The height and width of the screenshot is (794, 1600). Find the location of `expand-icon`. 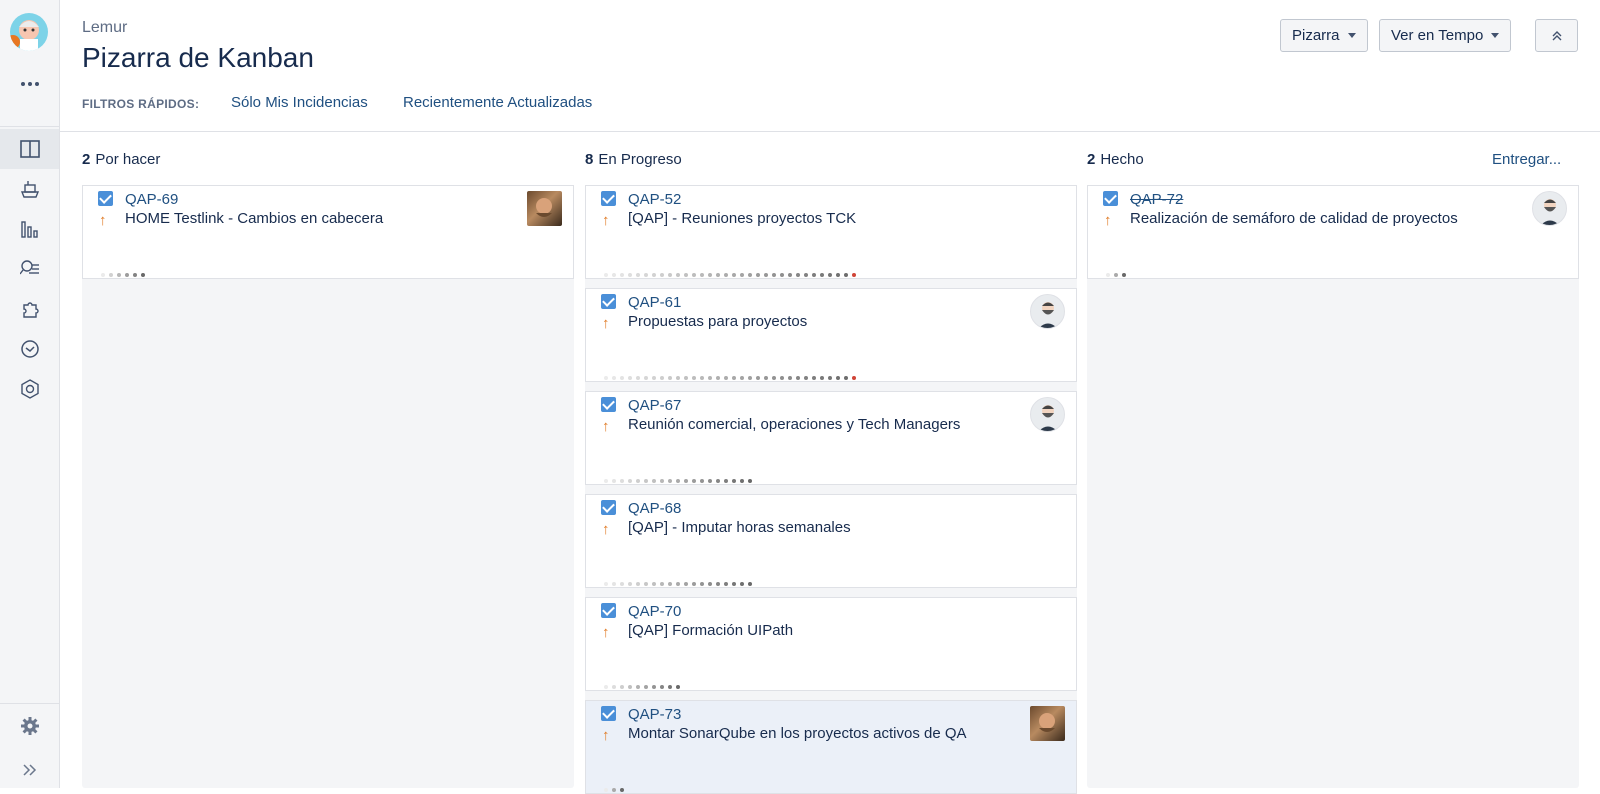

expand-icon is located at coordinates (29, 770).